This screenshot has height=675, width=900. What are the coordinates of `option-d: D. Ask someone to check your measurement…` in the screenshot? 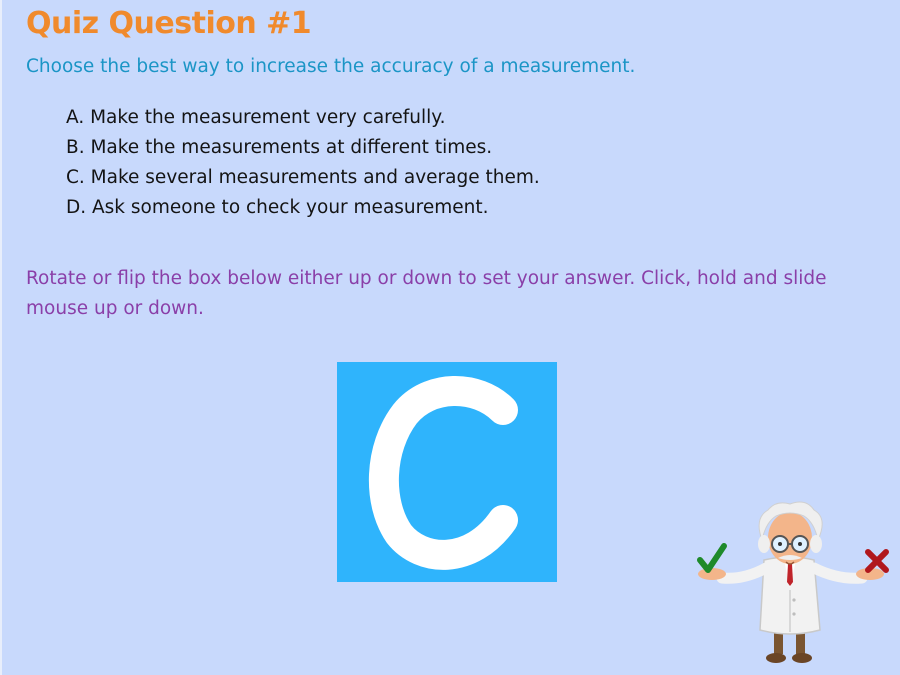 It's located at (277, 207).